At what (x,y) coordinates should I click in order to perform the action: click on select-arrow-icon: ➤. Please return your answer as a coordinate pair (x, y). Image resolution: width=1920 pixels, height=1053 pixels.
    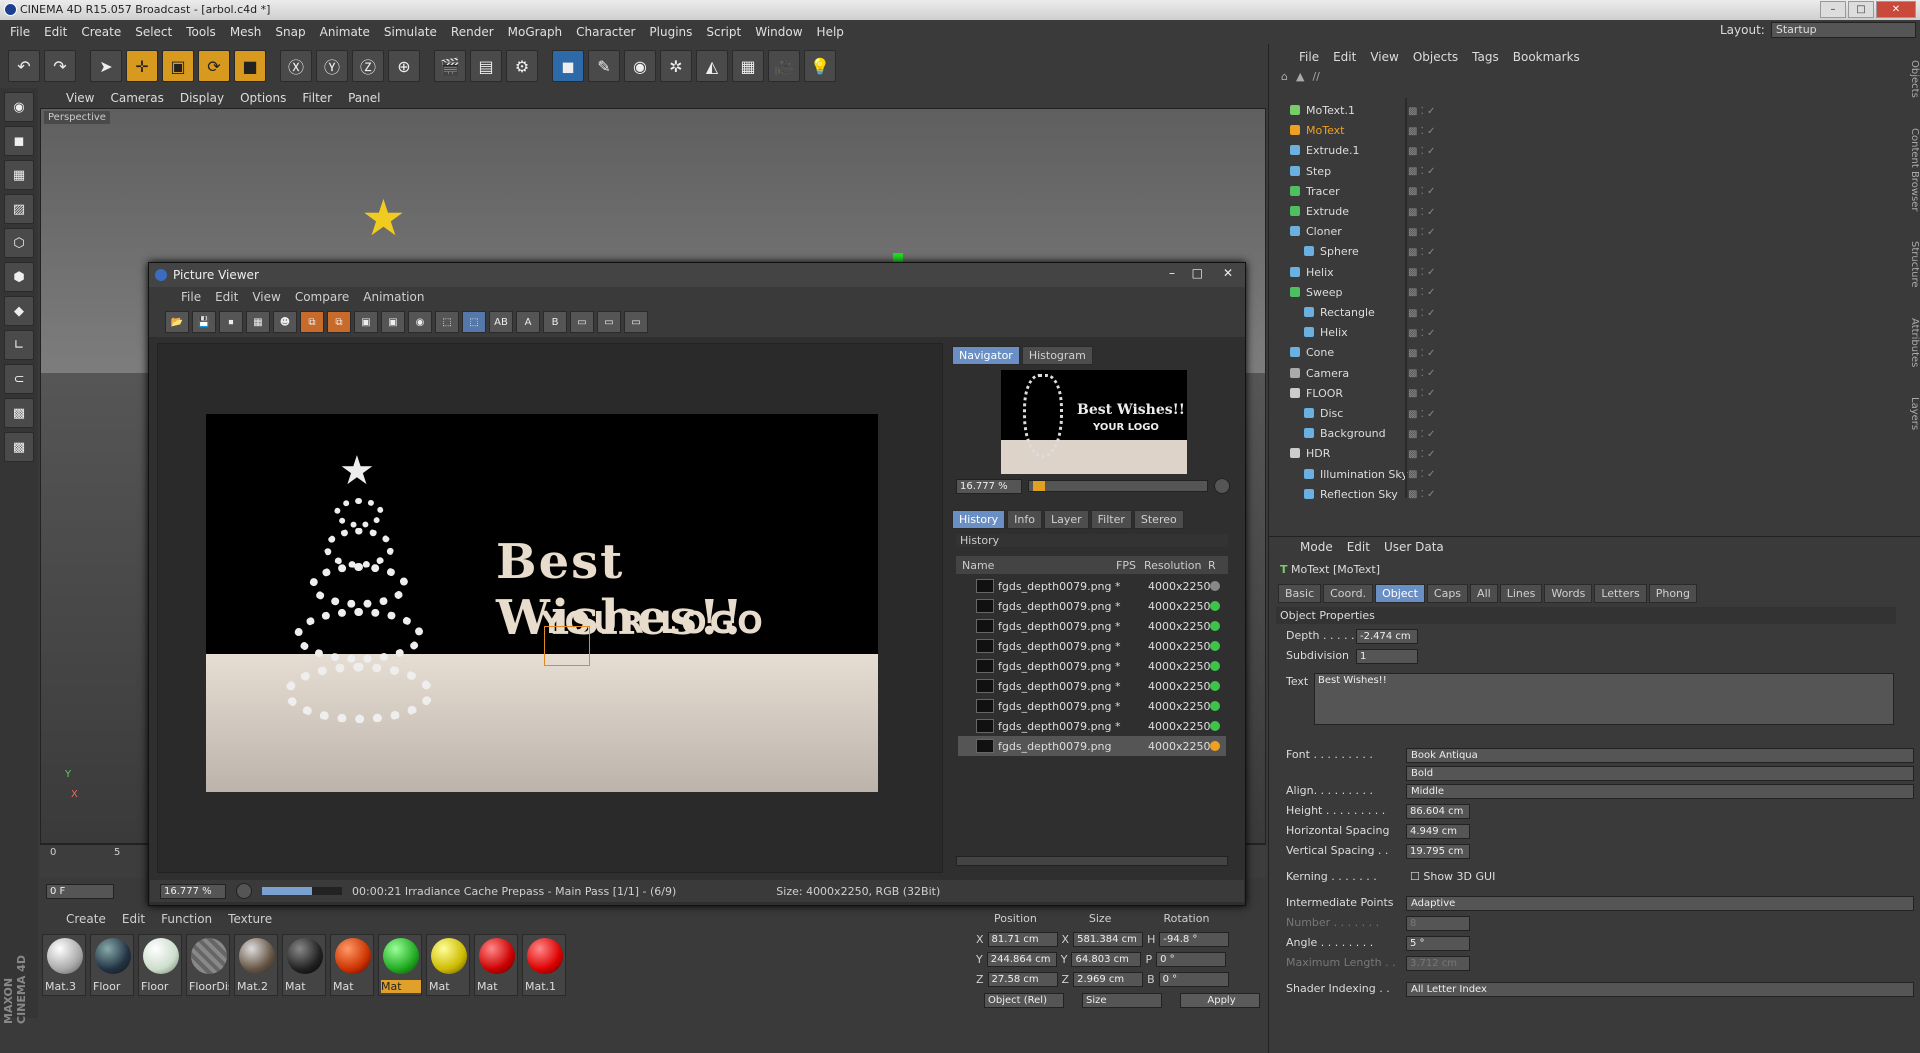
    Looking at the image, I should click on (106, 66).